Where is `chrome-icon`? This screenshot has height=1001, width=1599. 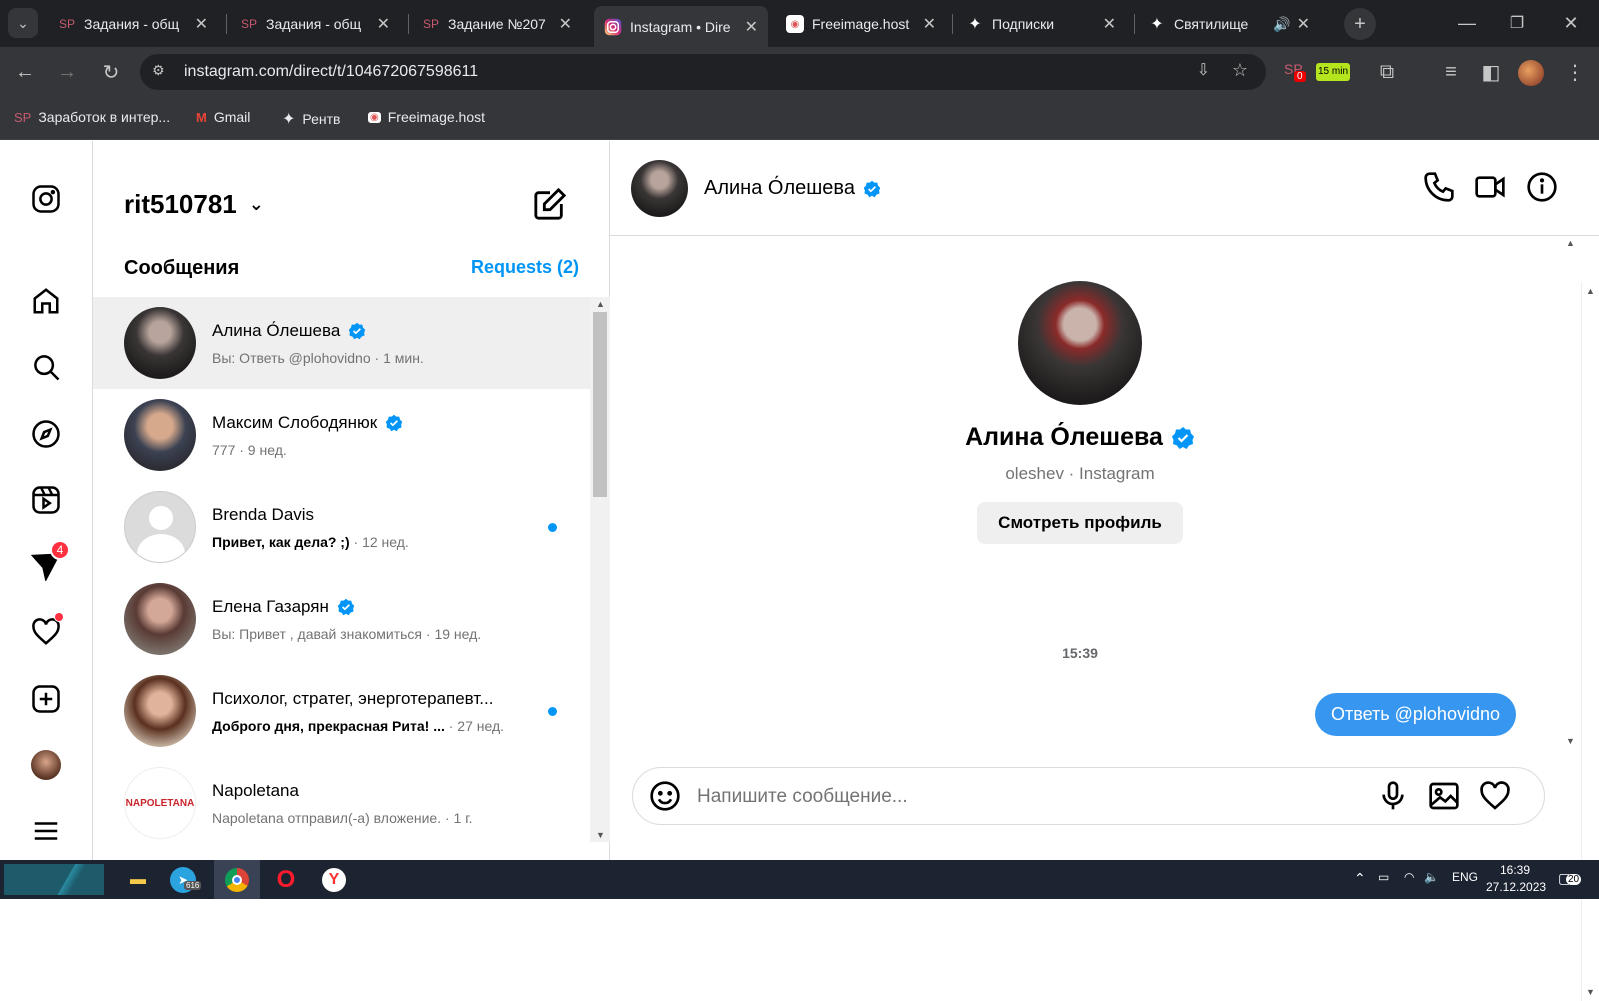
chrome-icon is located at coordinates (237, 879).